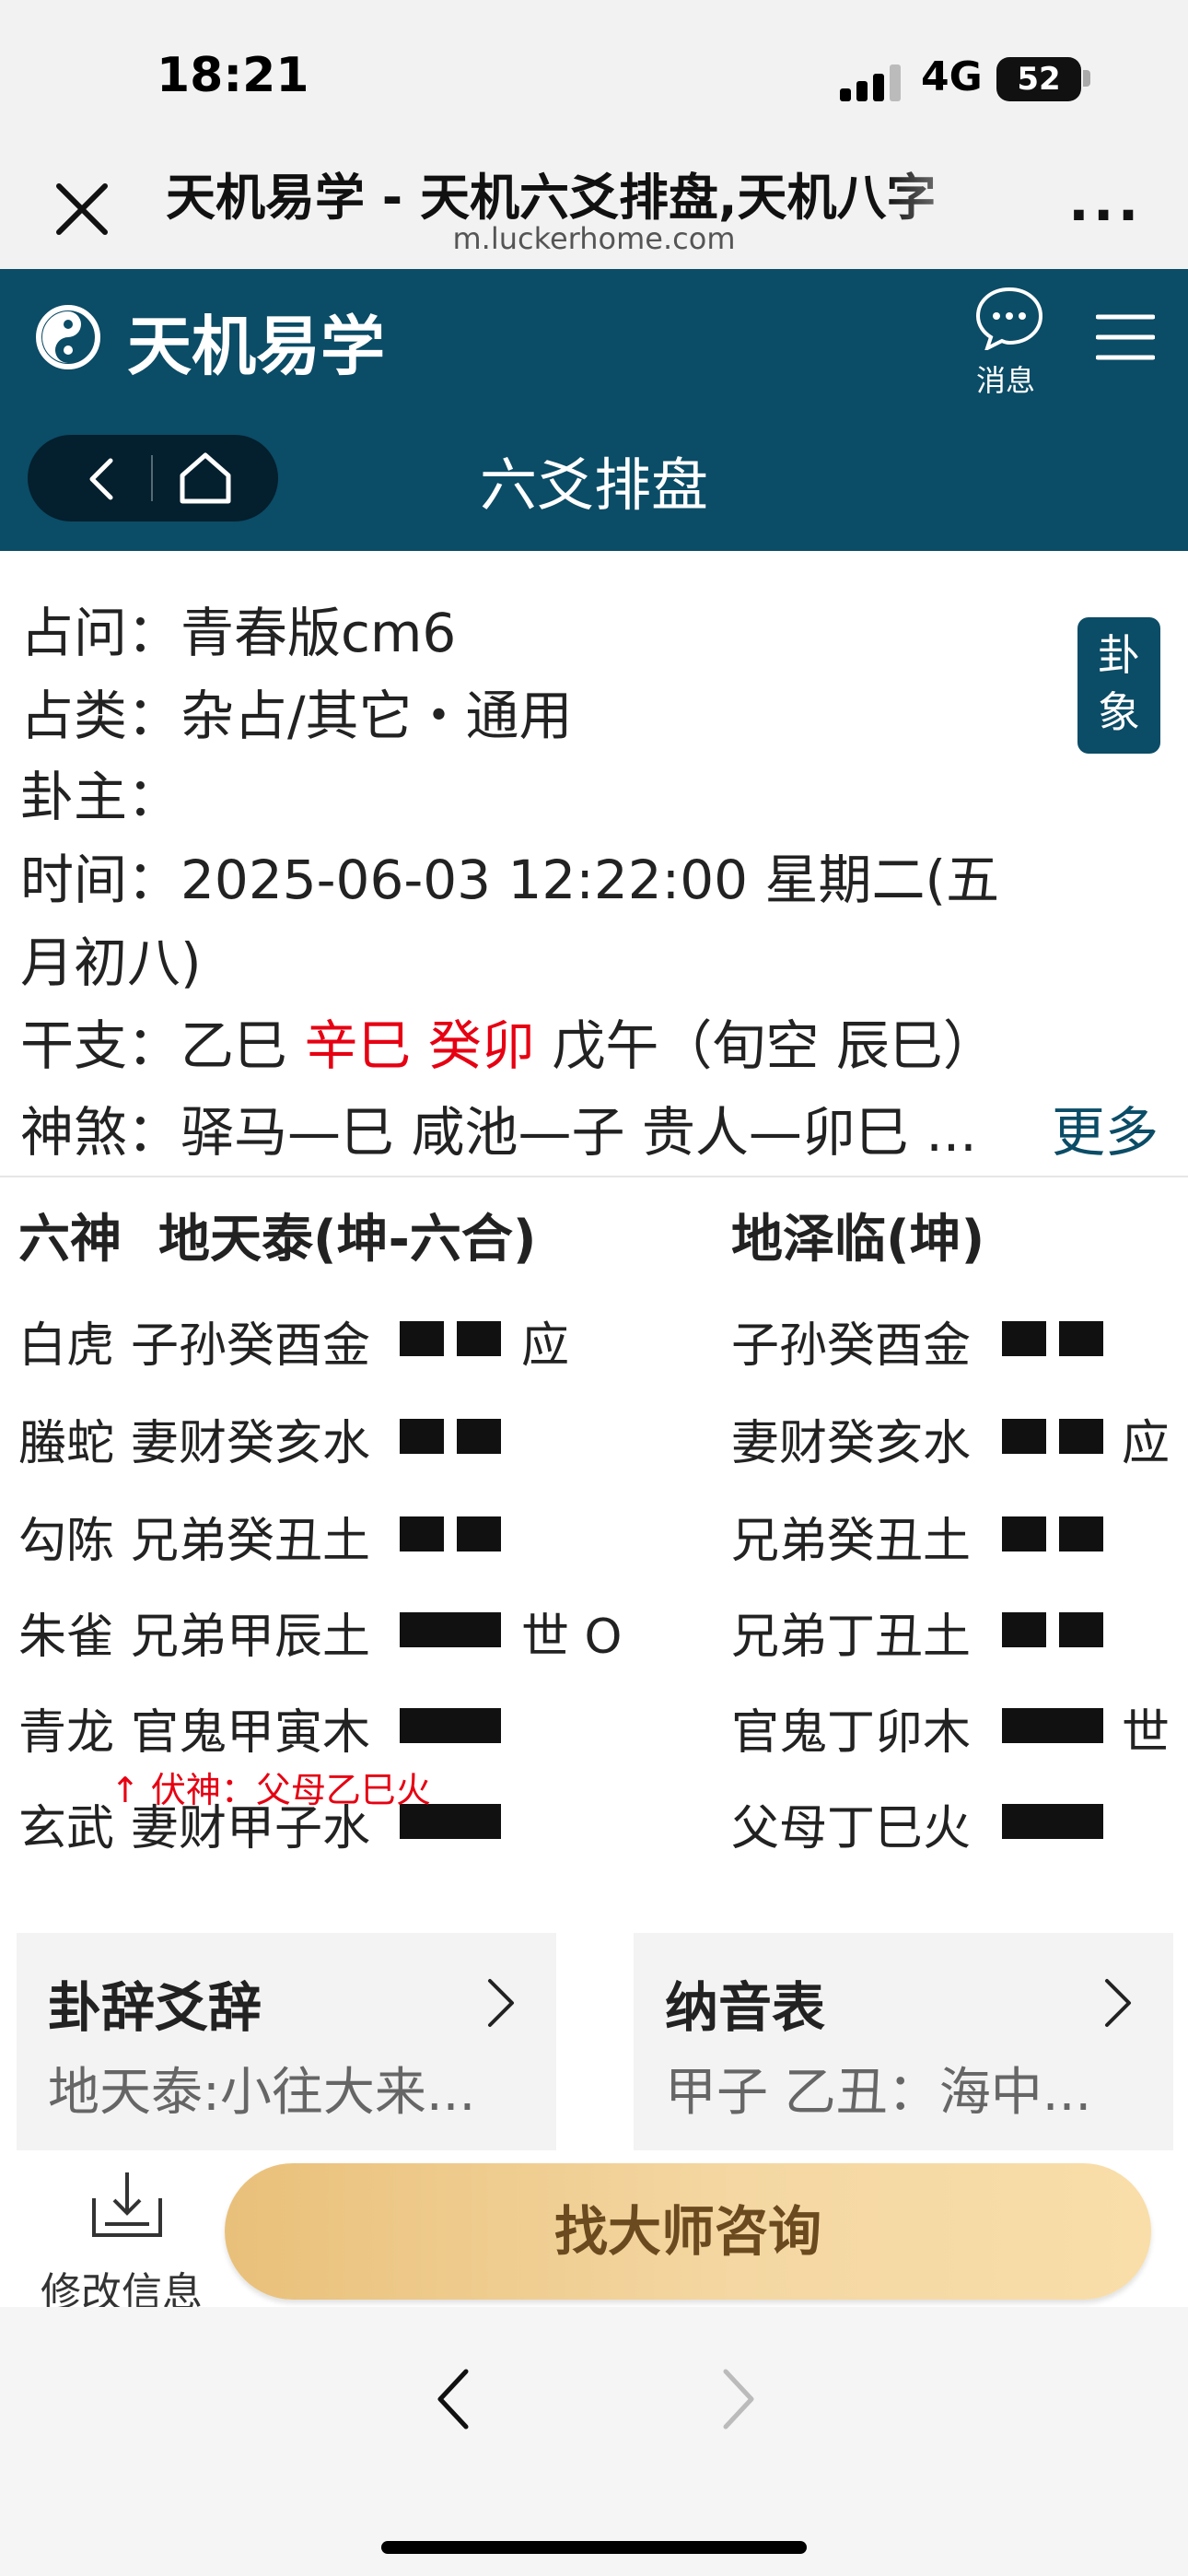 The width and height of the screenshot is (1188, 2576). What do you see at coordinates (66, 1637) in the screenshot?
I see `liushen-cell: 朱雀` at bounding box center [66, 1637].